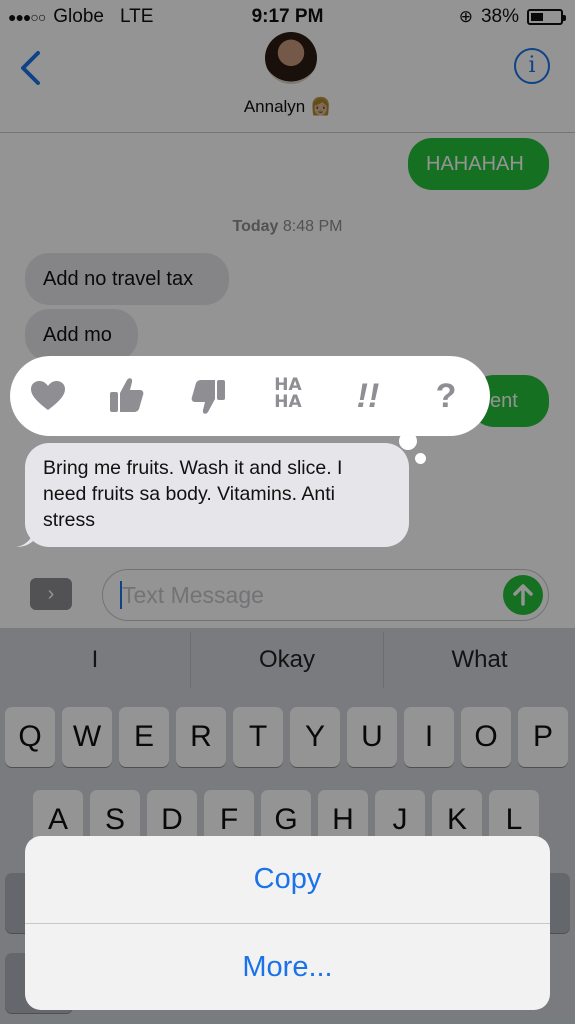  What do you see at coordinates (127, 395) in the screenshot?
I see `thumbs-up-icon` at bounding box center [127, 395].